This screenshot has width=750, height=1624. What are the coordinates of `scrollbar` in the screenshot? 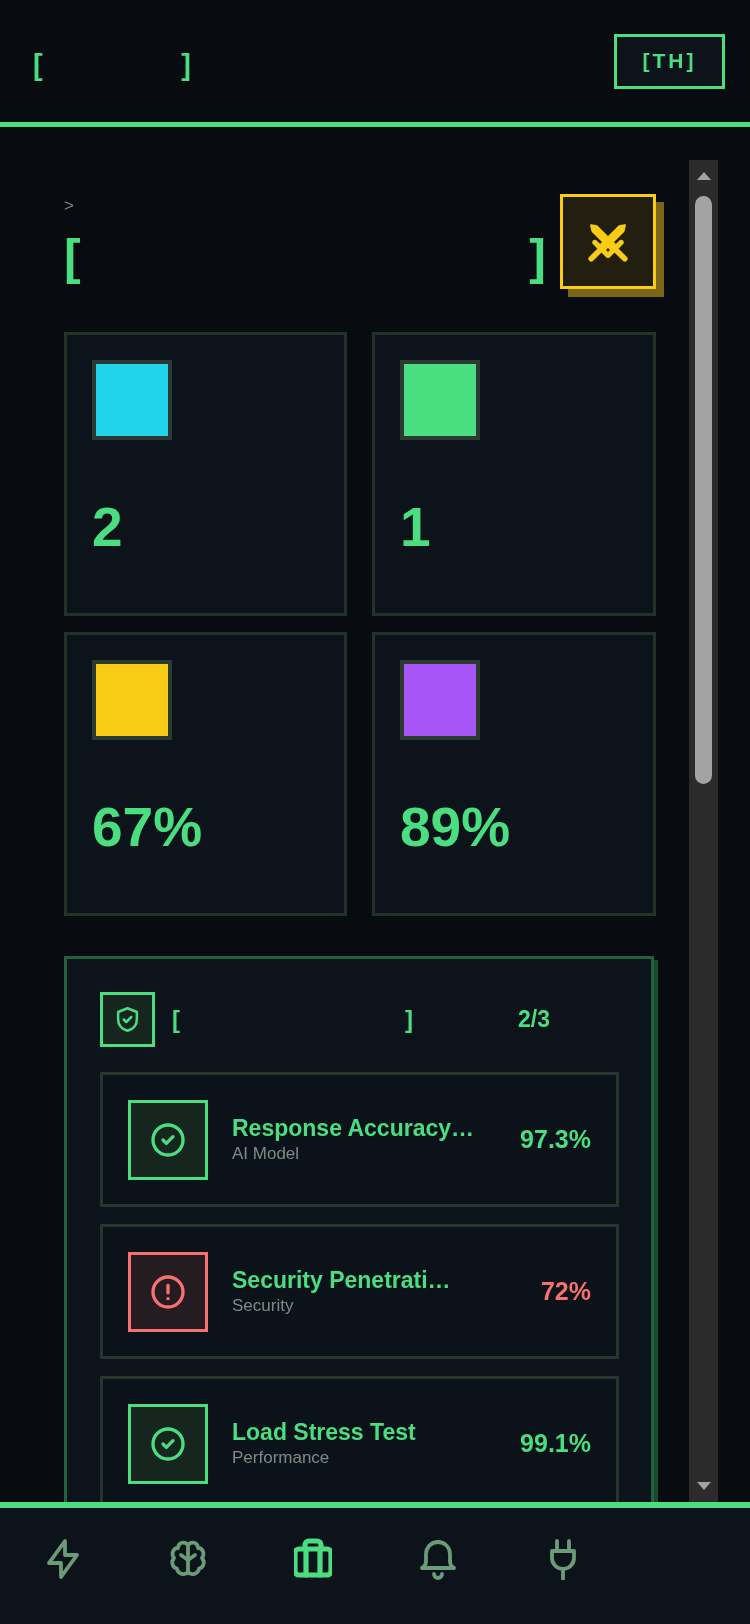 It's located at (703, 831).